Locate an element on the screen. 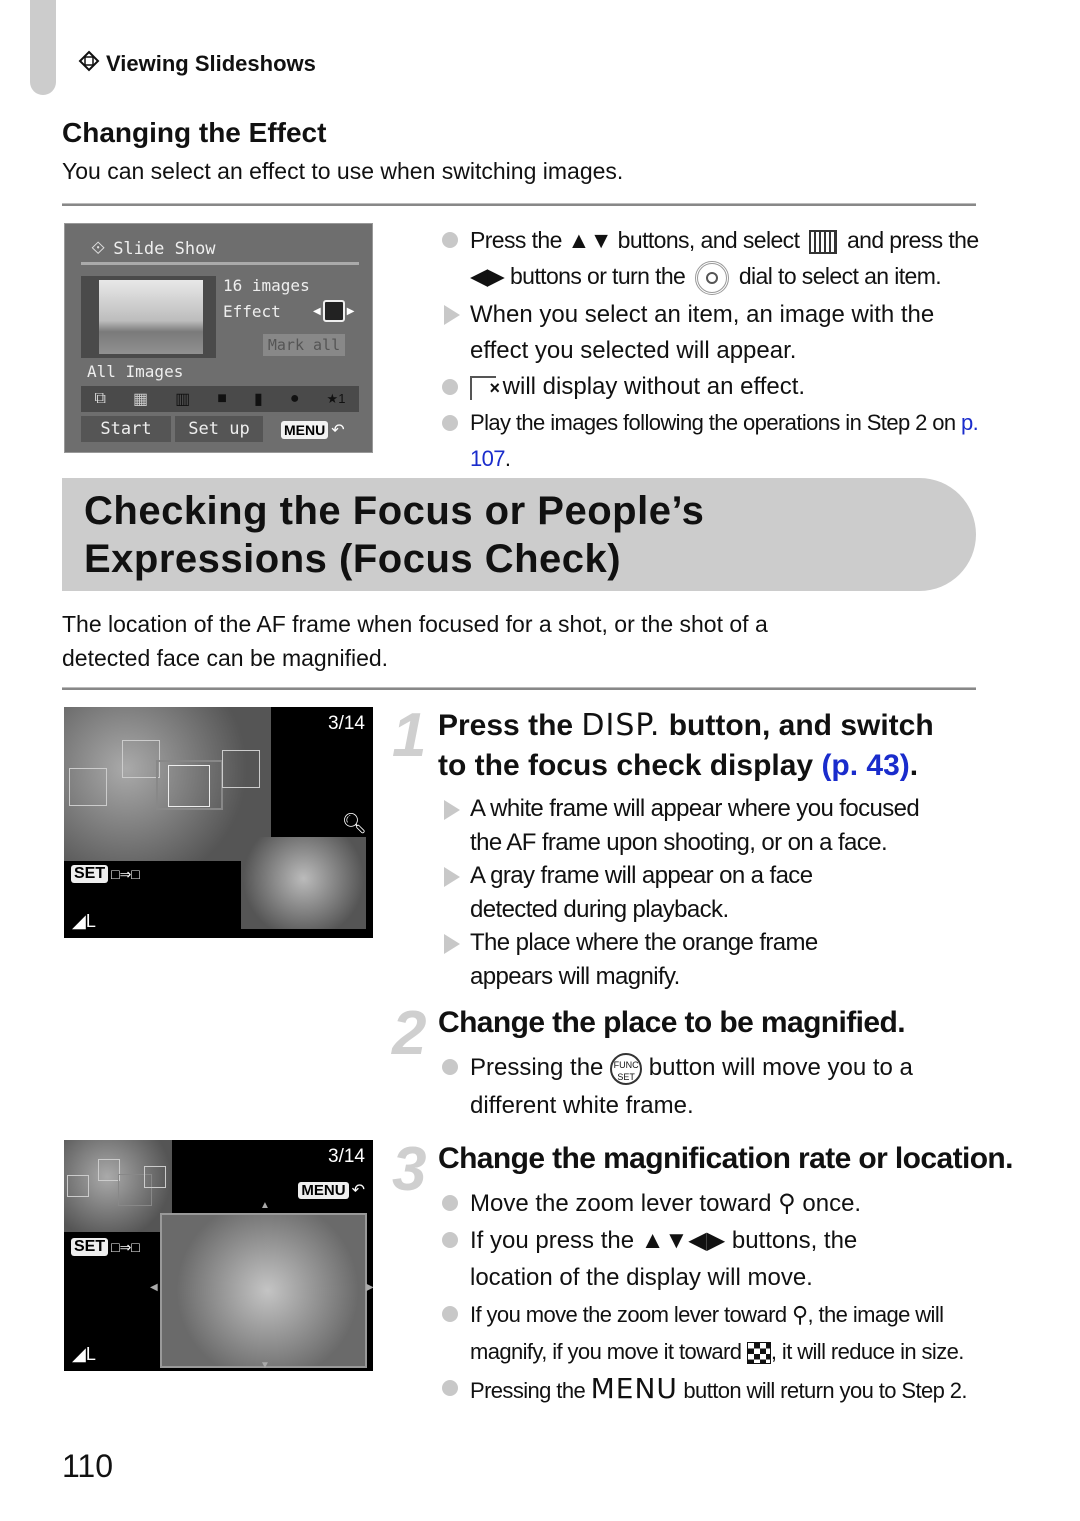 This screenshot has height=1521, width=1080. group-photo-thumbnail is located at coordinates (118, 1186).